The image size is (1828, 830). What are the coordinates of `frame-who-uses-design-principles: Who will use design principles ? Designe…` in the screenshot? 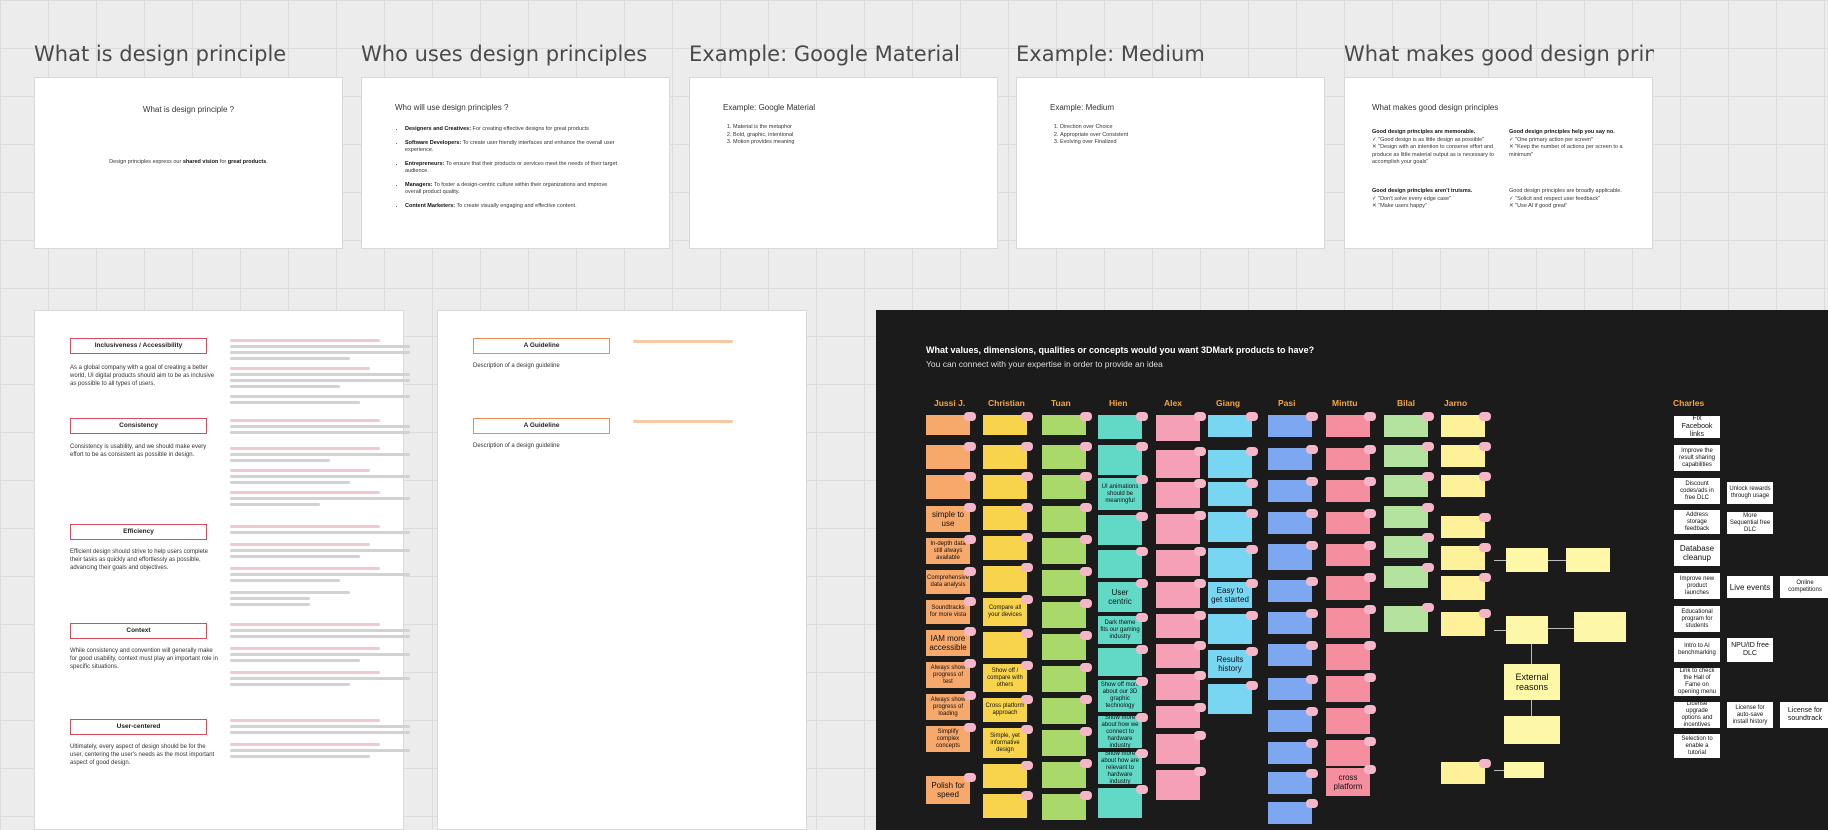 It's located at (515, 163).